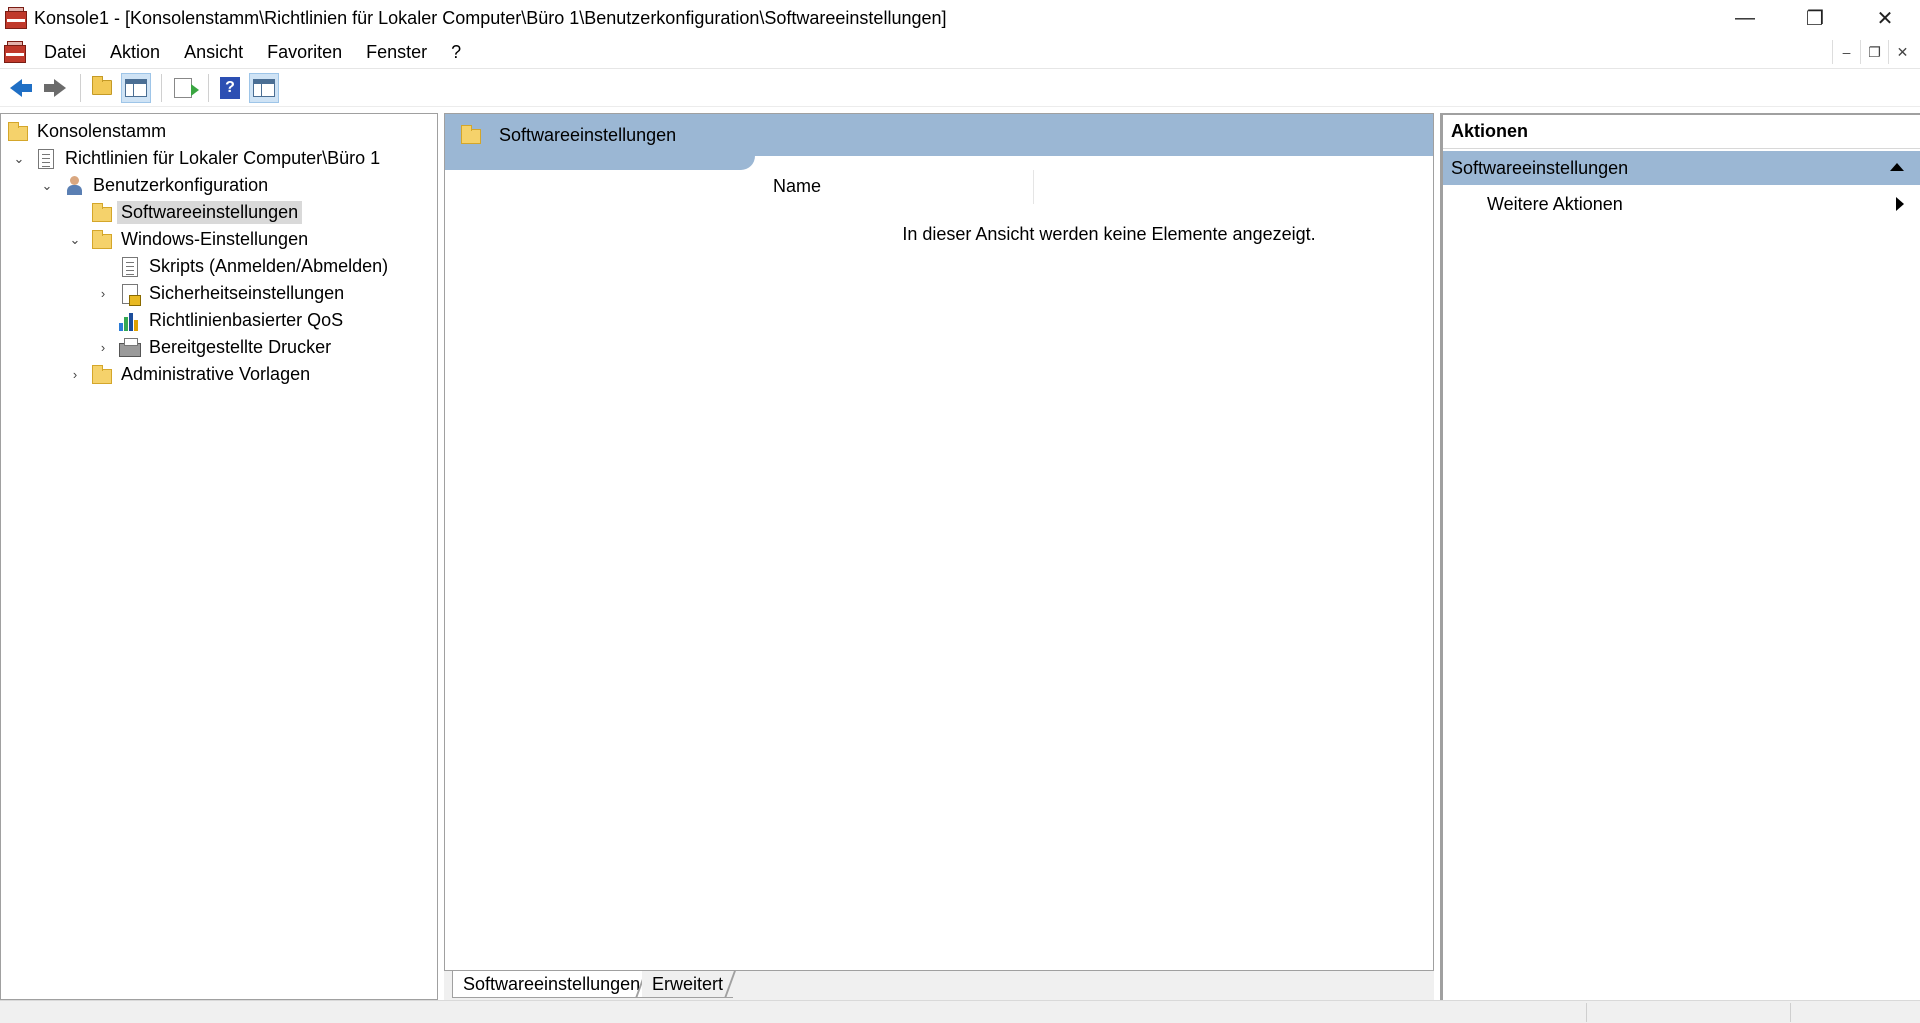 The height and width of the screenshot is (1023, 1920). What do you see at coordinates (130, 321) in the screenshot?
I see `qos-chart-icon` at bounding box center [130, 321].